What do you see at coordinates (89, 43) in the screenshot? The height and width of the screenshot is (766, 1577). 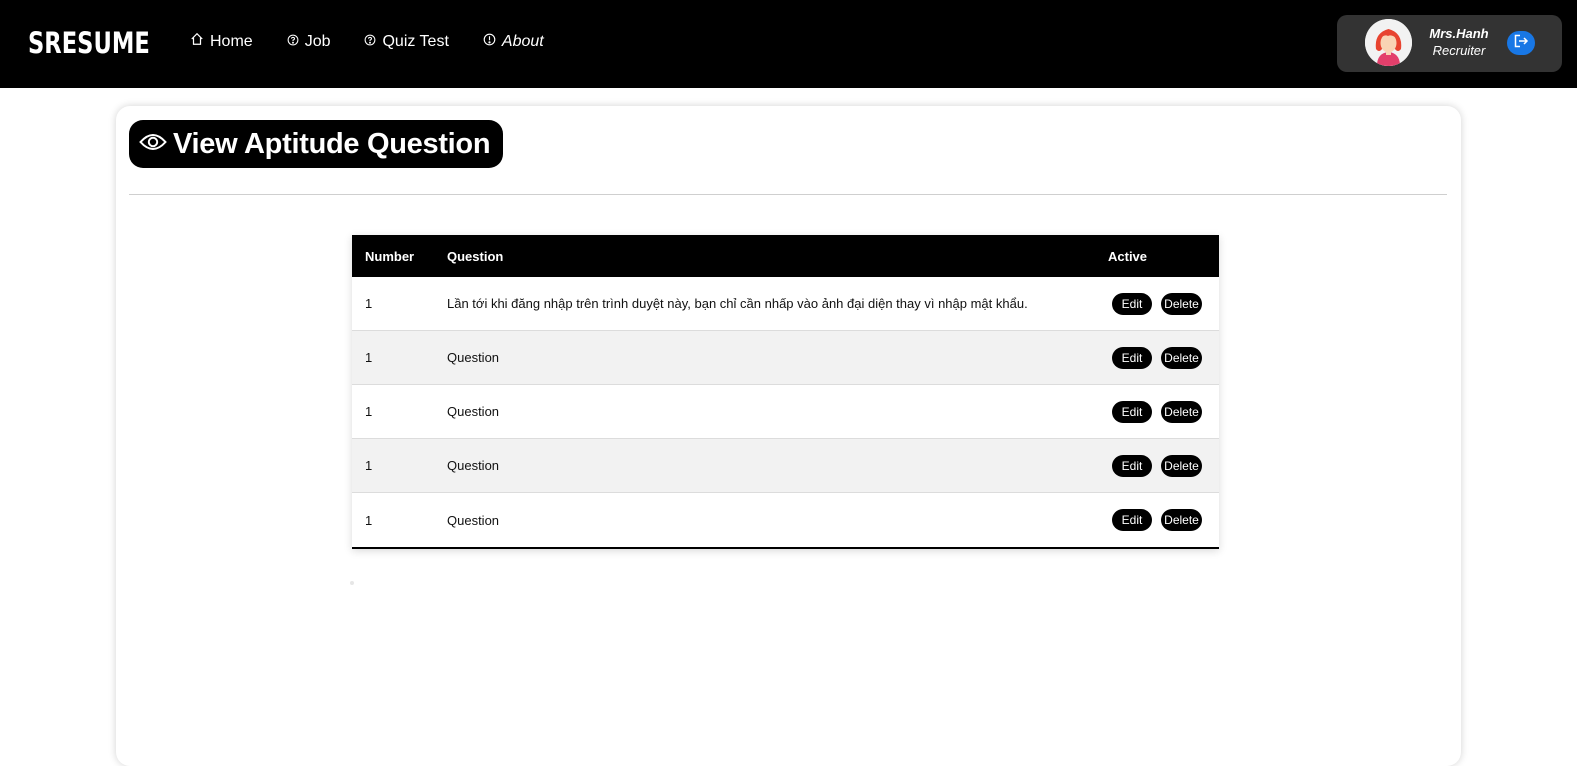 I see `brand-logo: SRESUME` at bounding box center [89, 43].